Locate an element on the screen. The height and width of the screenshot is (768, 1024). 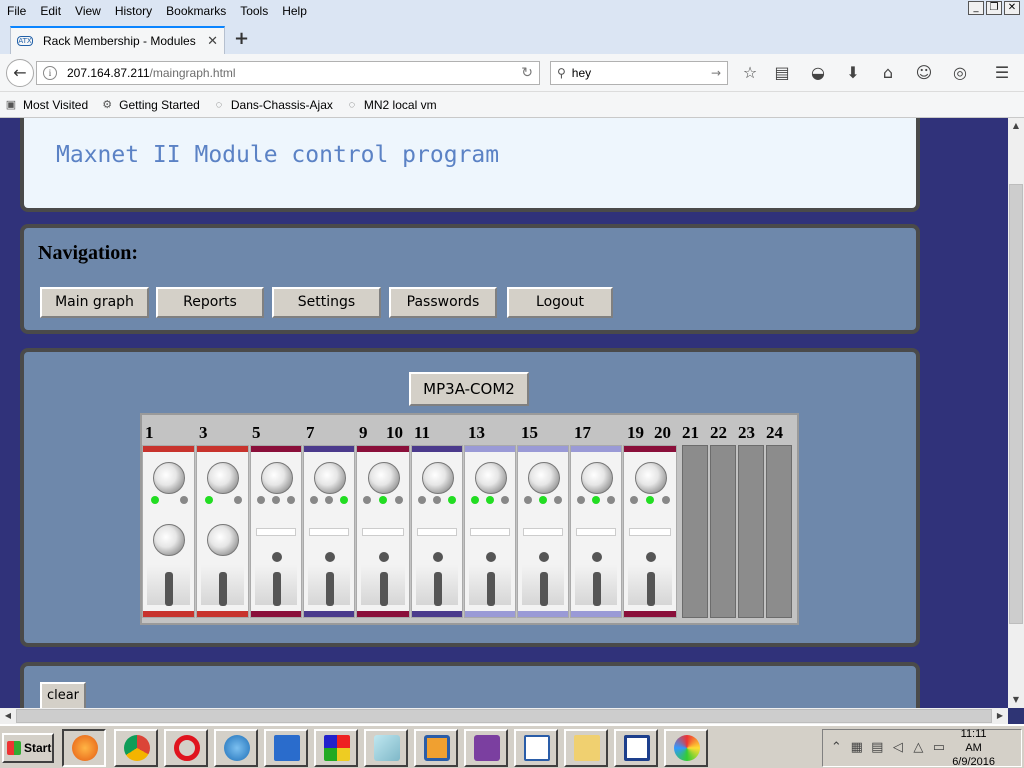
gear-icon: ⚙ is located at coordinates (107, 104).